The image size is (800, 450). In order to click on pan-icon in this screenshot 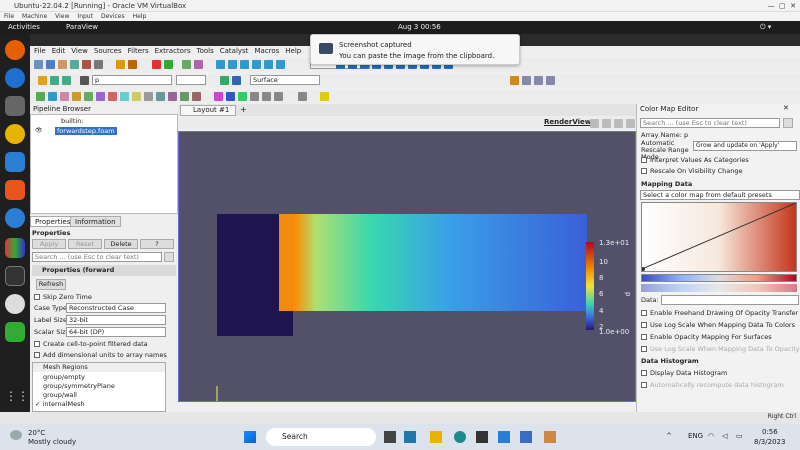, I will do `click(550, 80)`.